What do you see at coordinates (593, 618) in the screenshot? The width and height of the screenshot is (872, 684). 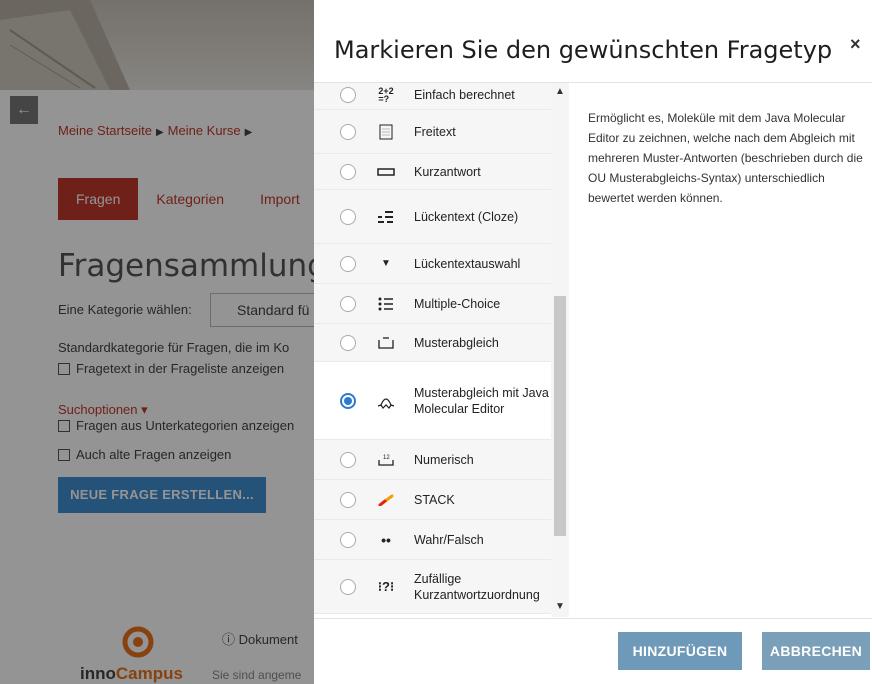 I see `divider` at bounding box center [593, 618].